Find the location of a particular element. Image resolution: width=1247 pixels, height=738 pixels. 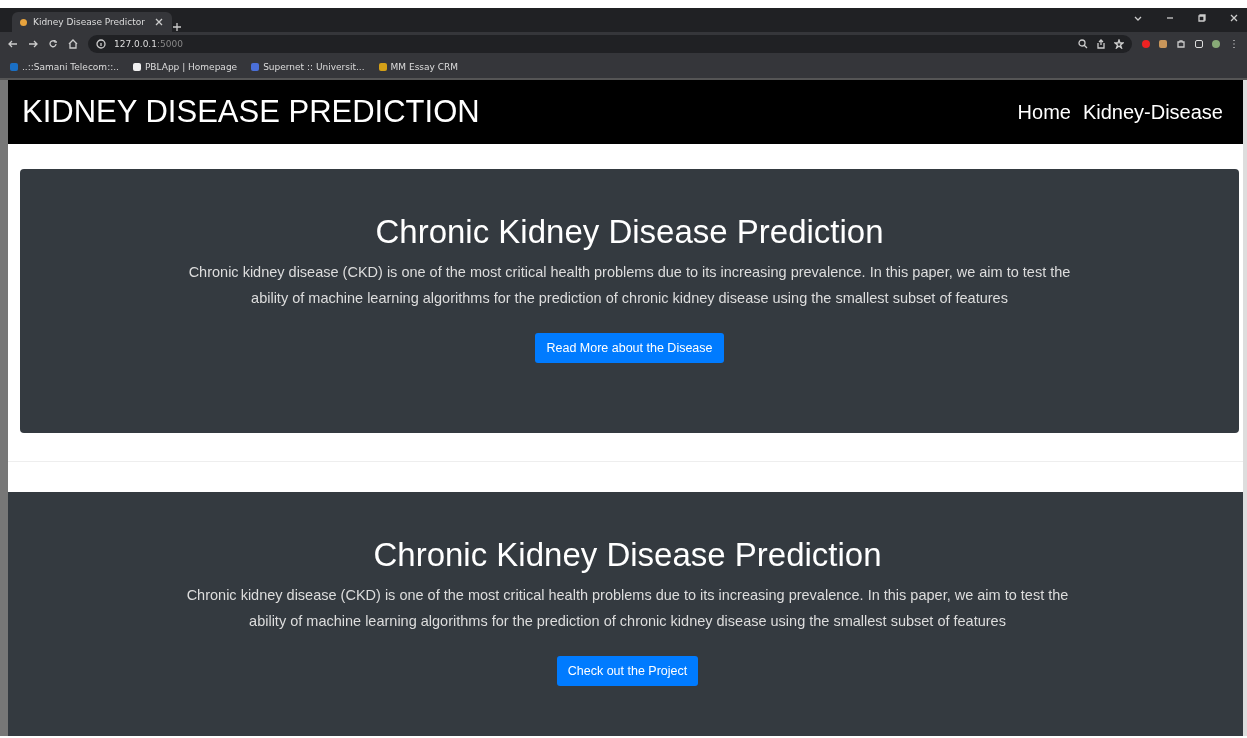

cta-button: Check out the Project is located at coordinates (627, 671).